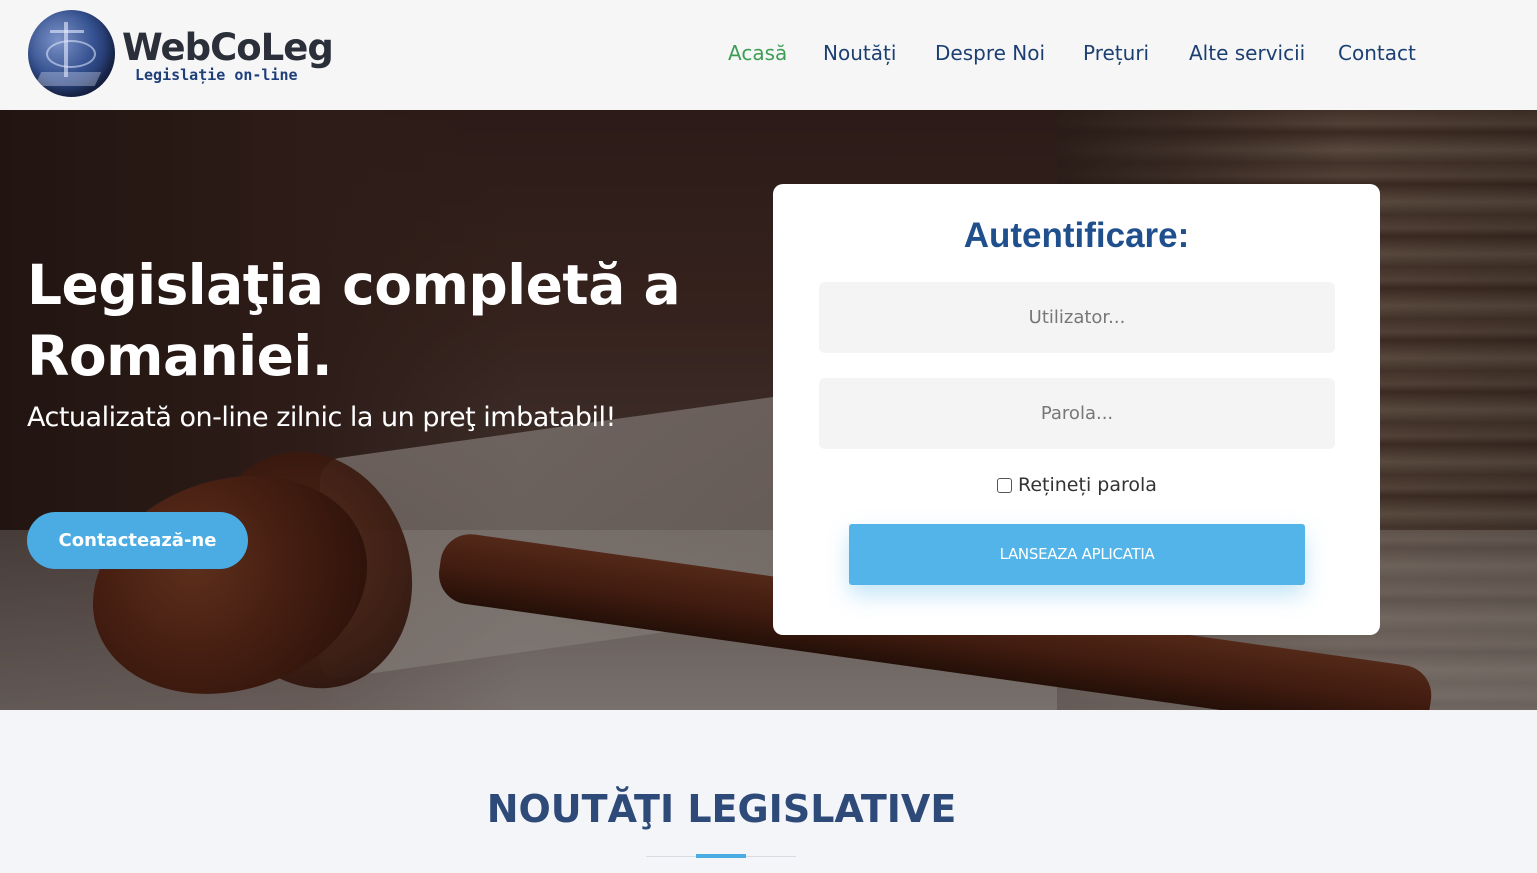 The height and width of the screenshot is (873, 1537). What do you see at coordinates (721, 809) in the screenshot?
I see `section-title: NOUTĂŢI LEGISLATIVE` at bounding box center [721, 809].